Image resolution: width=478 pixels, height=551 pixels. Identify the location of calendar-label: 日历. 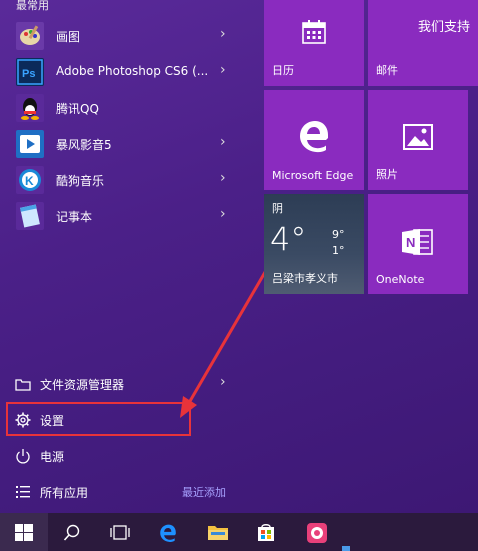
(283, 70).